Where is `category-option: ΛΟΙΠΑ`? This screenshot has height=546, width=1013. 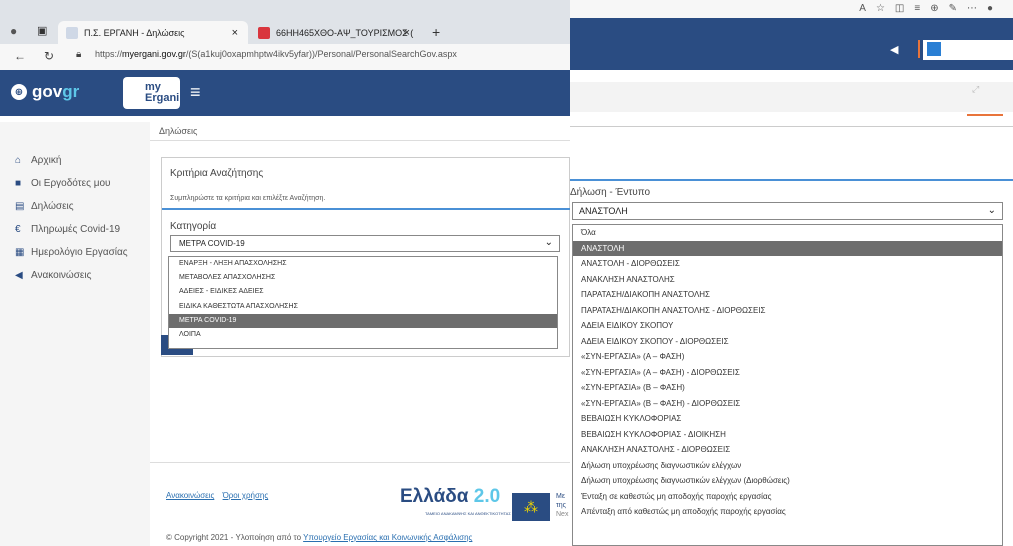 category-option: ΛΟΙΠΑ is located at coordinates (363, 335).